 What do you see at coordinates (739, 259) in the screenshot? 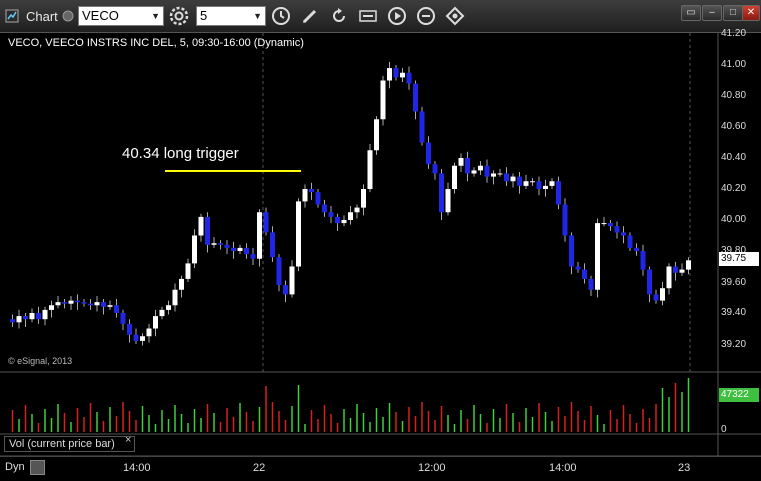
I see `last-price-badge: 39.75` at bounding box center [739, 259].